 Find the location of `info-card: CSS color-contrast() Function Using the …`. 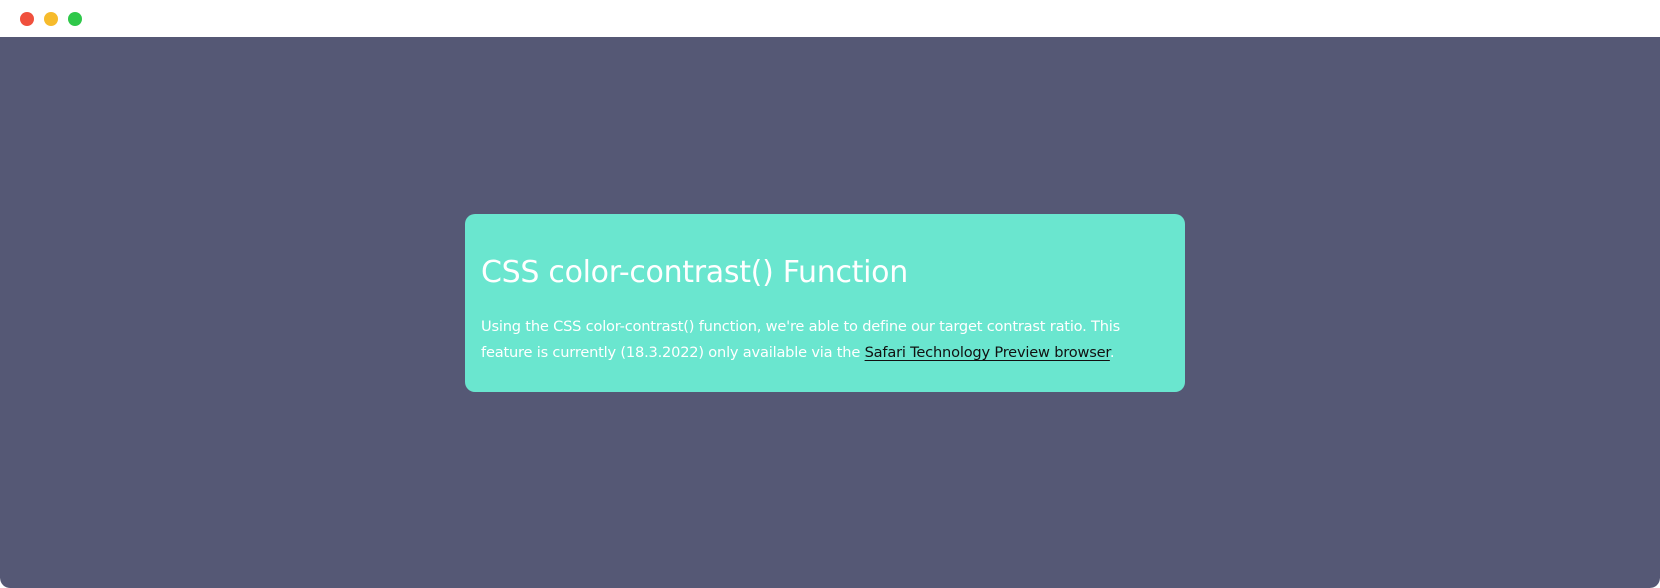

info-card: CSS color-contrast() Function Using the … is located at coordinates (825, 303).